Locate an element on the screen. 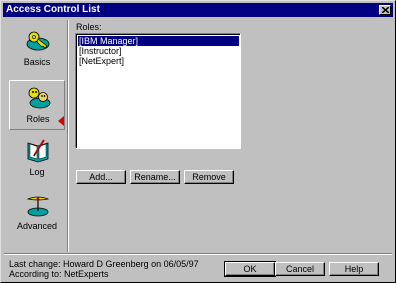 The image size is (396, 283). help-button: Help is located at coordinates (354, 269).